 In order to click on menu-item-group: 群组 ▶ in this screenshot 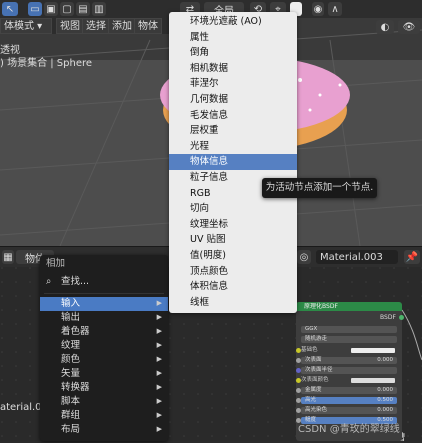, I will do `click(104, 416)`.